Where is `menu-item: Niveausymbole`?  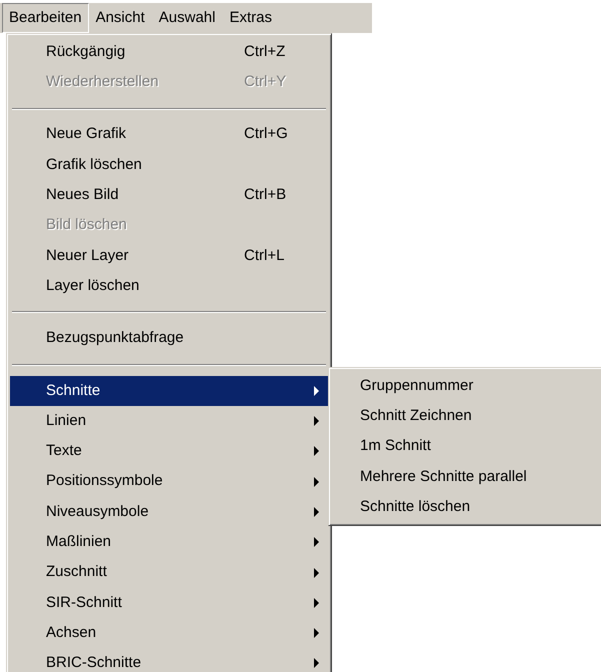
menu-item: Niveausymbole is located at coordinates (169, 512).